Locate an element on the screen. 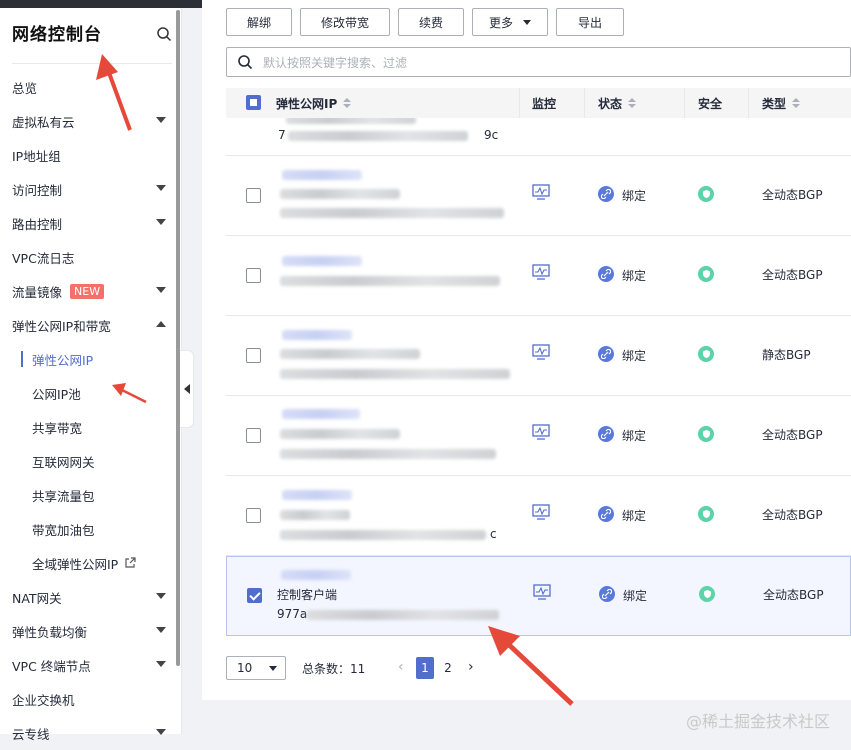 The image size is (851, 750). arrow-to-console-title is located at coordinates (114, 92).